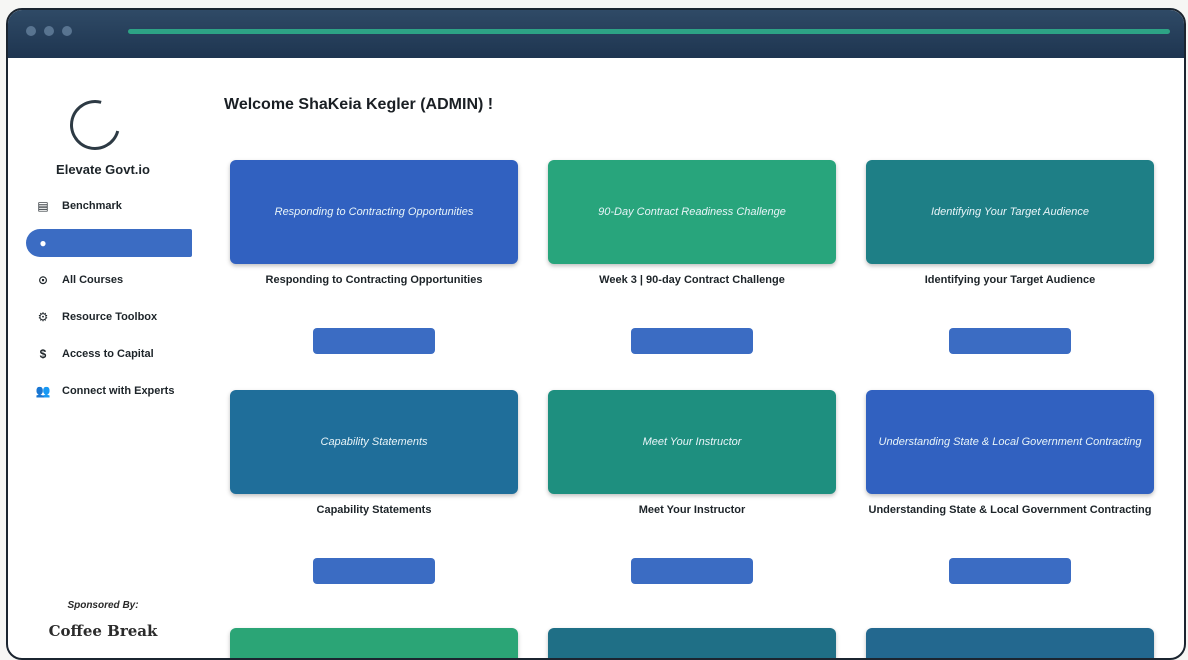  Describe the element at coordinates (31, 31) in the screenshot. I see `close-dot-icon` at that location.